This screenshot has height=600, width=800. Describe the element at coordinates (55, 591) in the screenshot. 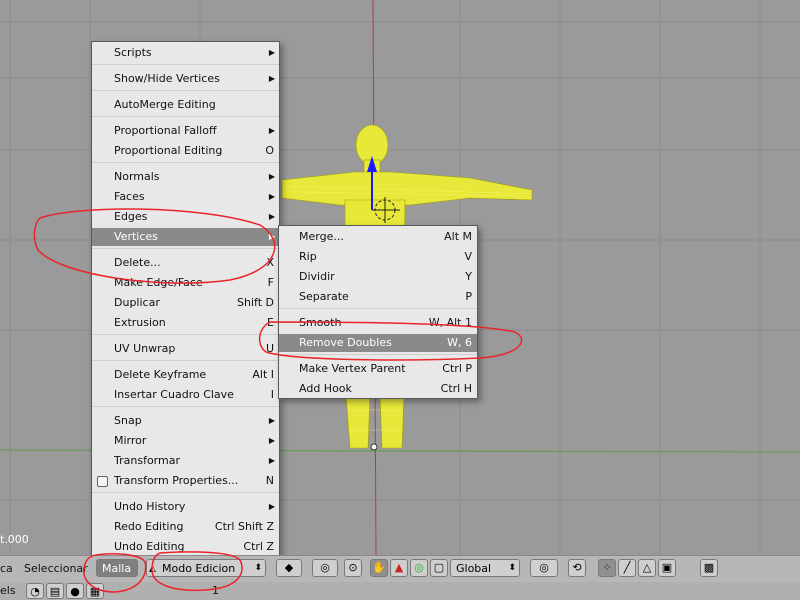

I see `panel-icon: ▤` at that location.